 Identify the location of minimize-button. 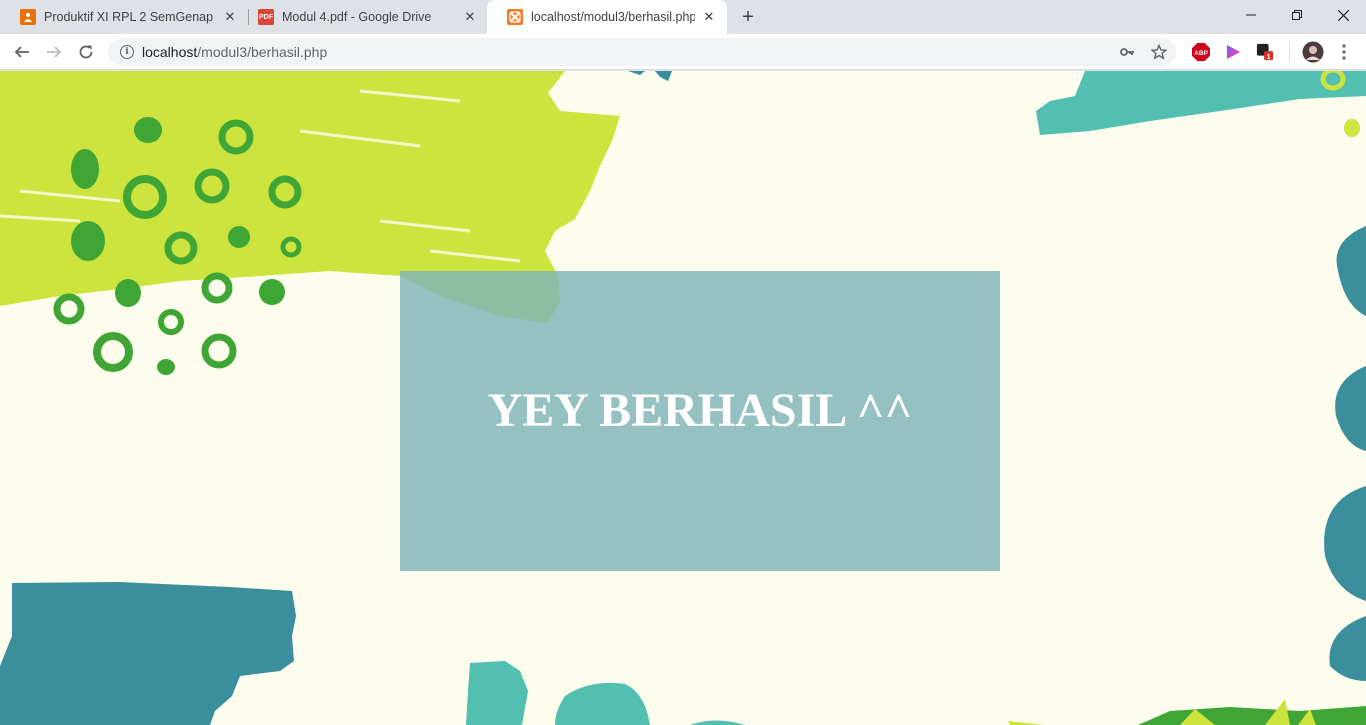
(1251, 15).